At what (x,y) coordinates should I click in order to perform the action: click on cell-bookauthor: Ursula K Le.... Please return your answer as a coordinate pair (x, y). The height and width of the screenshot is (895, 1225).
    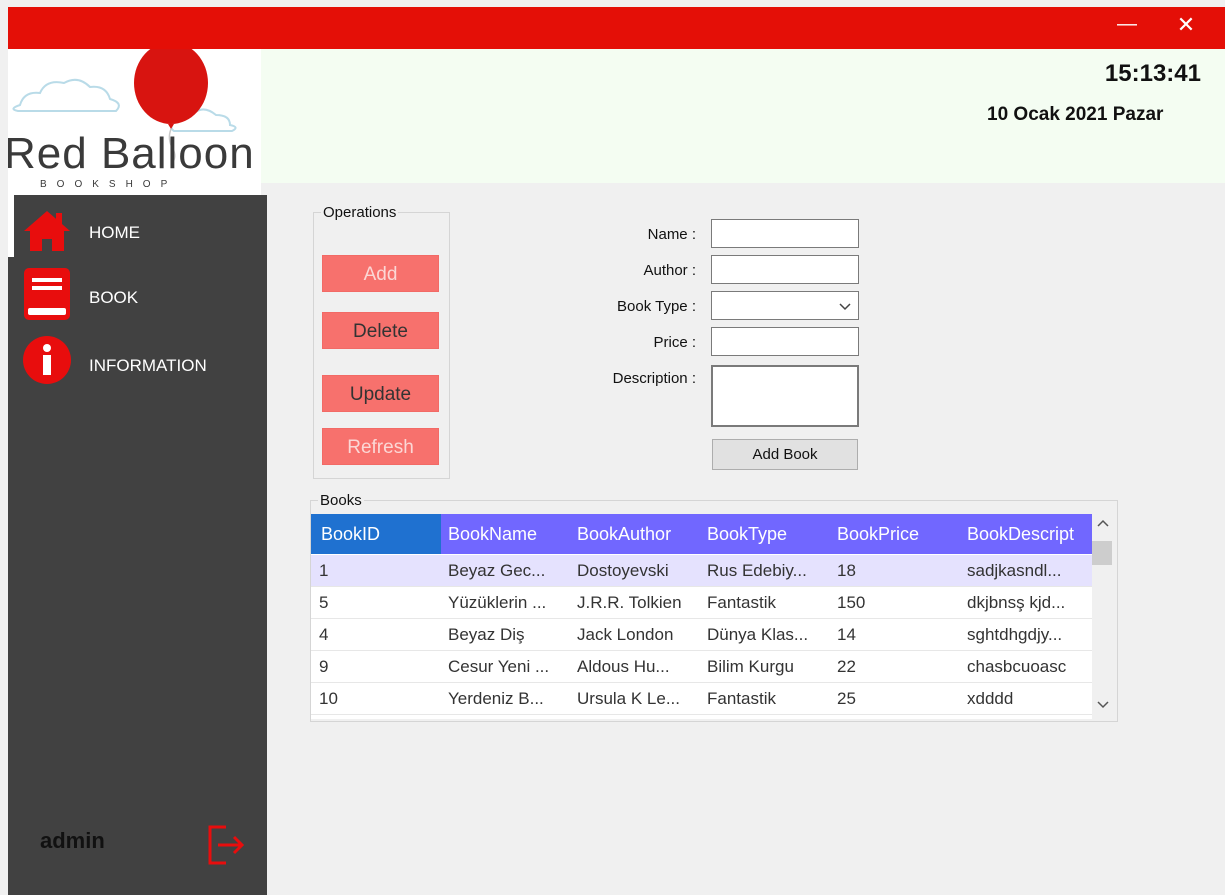
    Looking at the image, I should click on (628, 698).